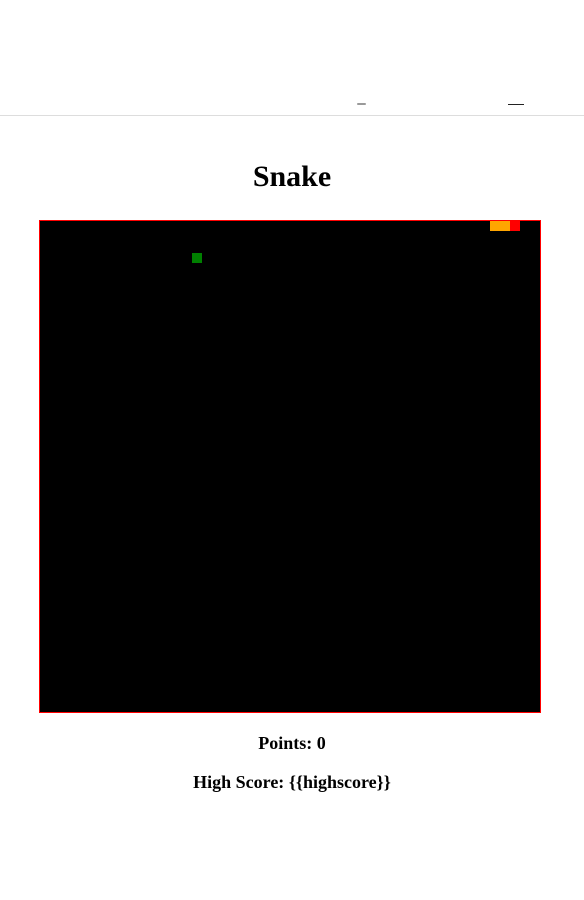 The height and width of the screenshot is (900, 584). I want to click on browser-top-bar, so click(292, 58).